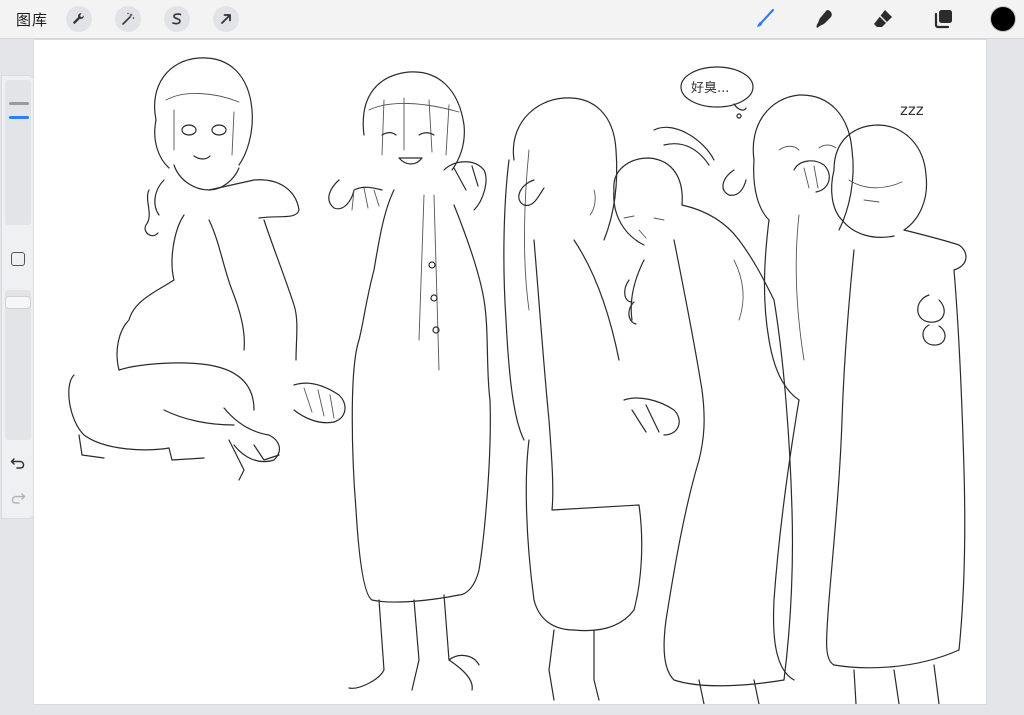 This screenshot has height=715, width=1024. Describe the element at coordinates (18, 365) in the screenshot. I see `opacity-slider` at that location.